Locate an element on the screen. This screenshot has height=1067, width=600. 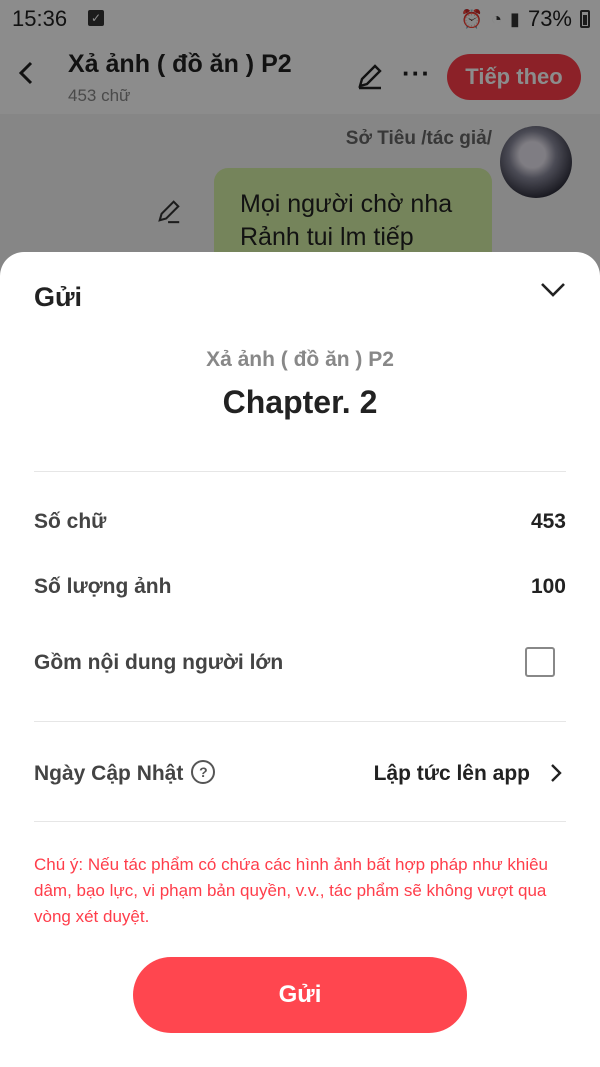
help-icon: ? is located at coordinates (203, 772).